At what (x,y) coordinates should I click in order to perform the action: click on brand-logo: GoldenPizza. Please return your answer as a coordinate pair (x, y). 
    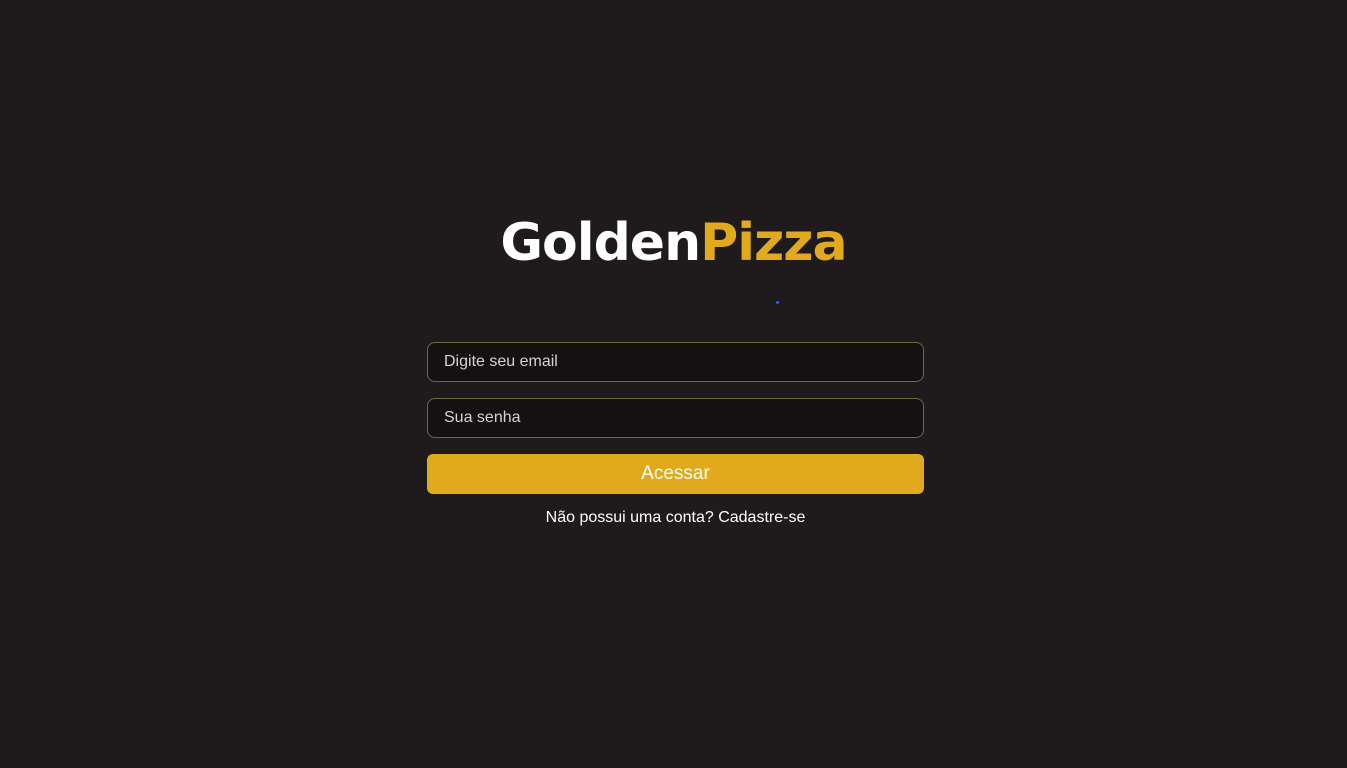
    Looking at the image, I should click on (673, 243).